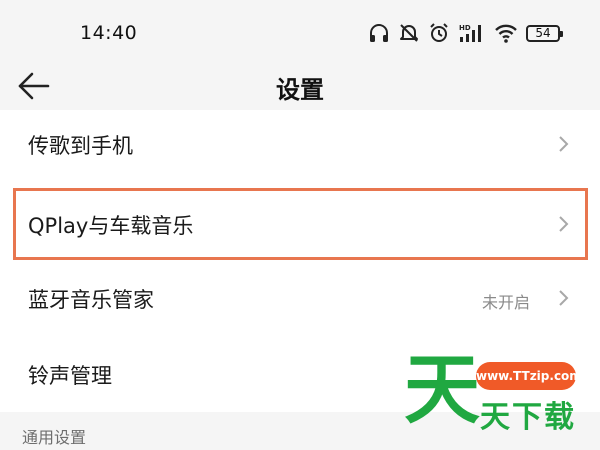  Describe the element at coordinates (409, 33) in the screenshot. I see `mute-icon` at that location.